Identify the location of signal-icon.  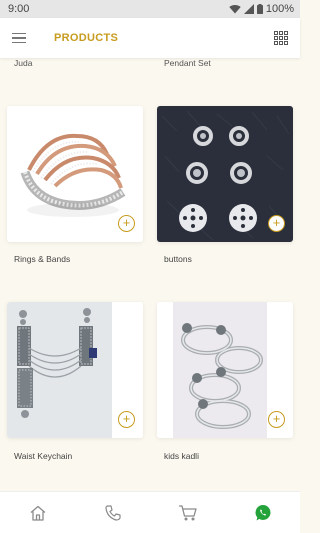
(248, 9).